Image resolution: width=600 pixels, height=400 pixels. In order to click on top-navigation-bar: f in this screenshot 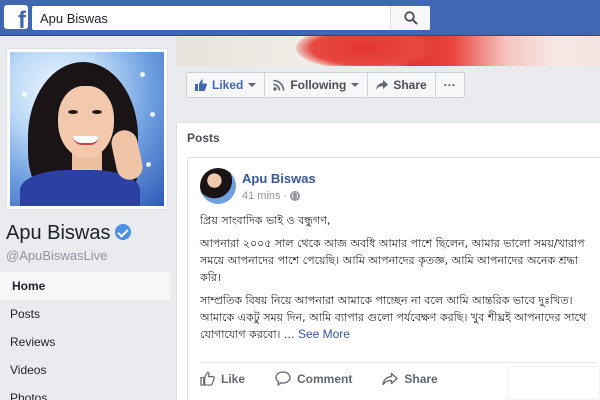, I will do `click(300, 18)`.